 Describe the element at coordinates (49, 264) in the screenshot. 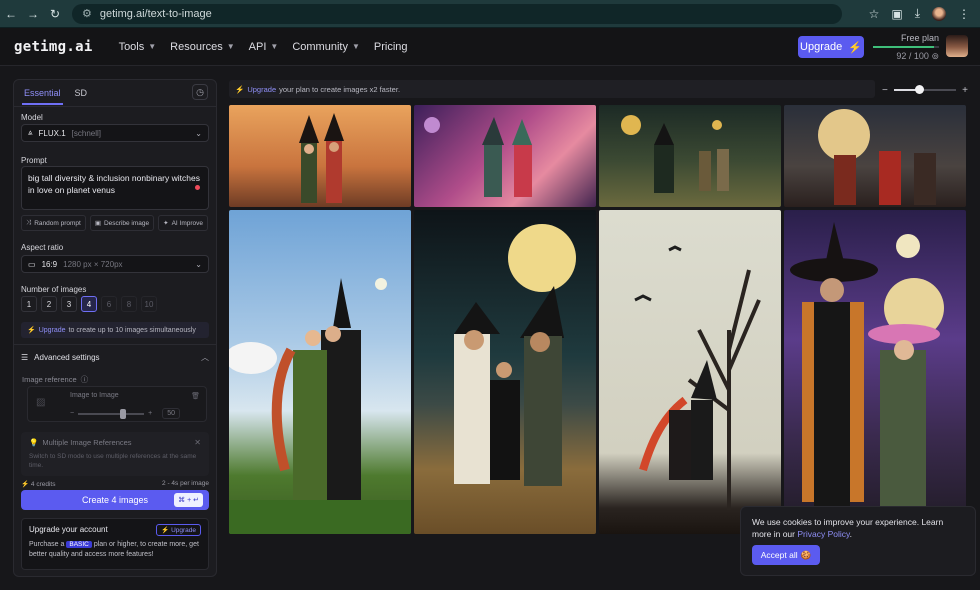

I see `aspect-value: 16:9` at that location.